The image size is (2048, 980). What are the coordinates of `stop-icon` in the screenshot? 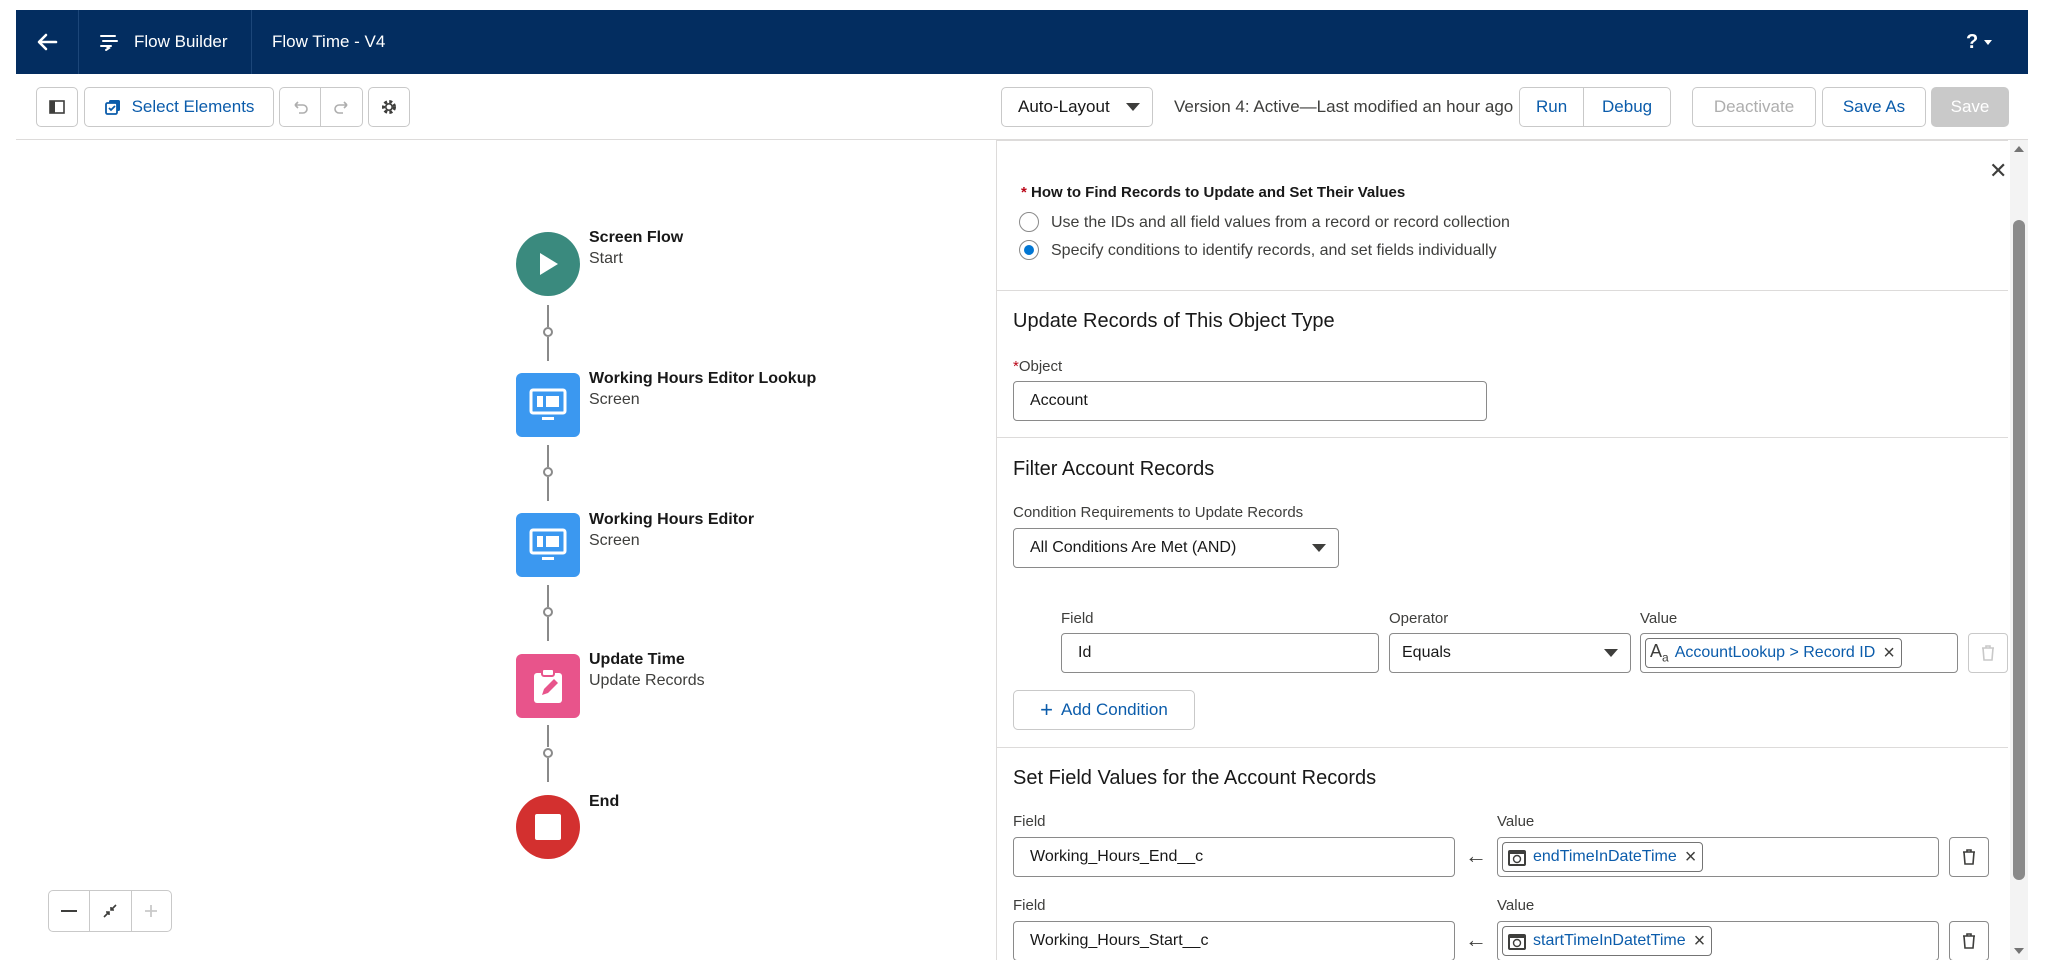 It's located at (548, 827).